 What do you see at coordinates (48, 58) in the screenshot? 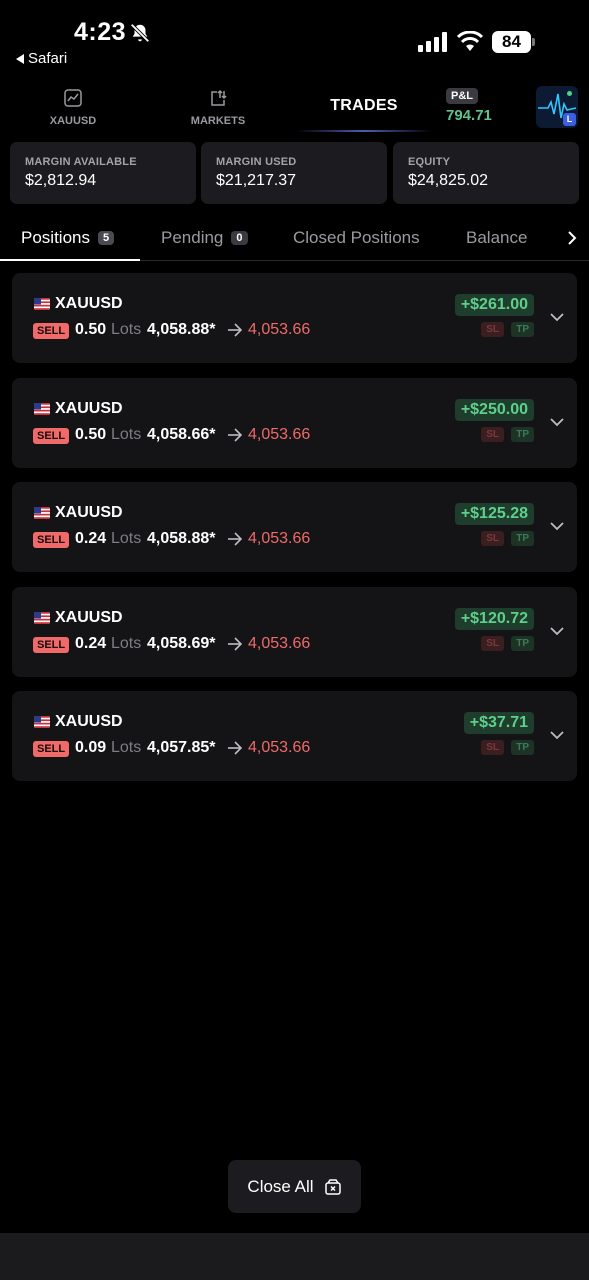
I see `back-app-label: Safari` at bounding box center [48, 58].